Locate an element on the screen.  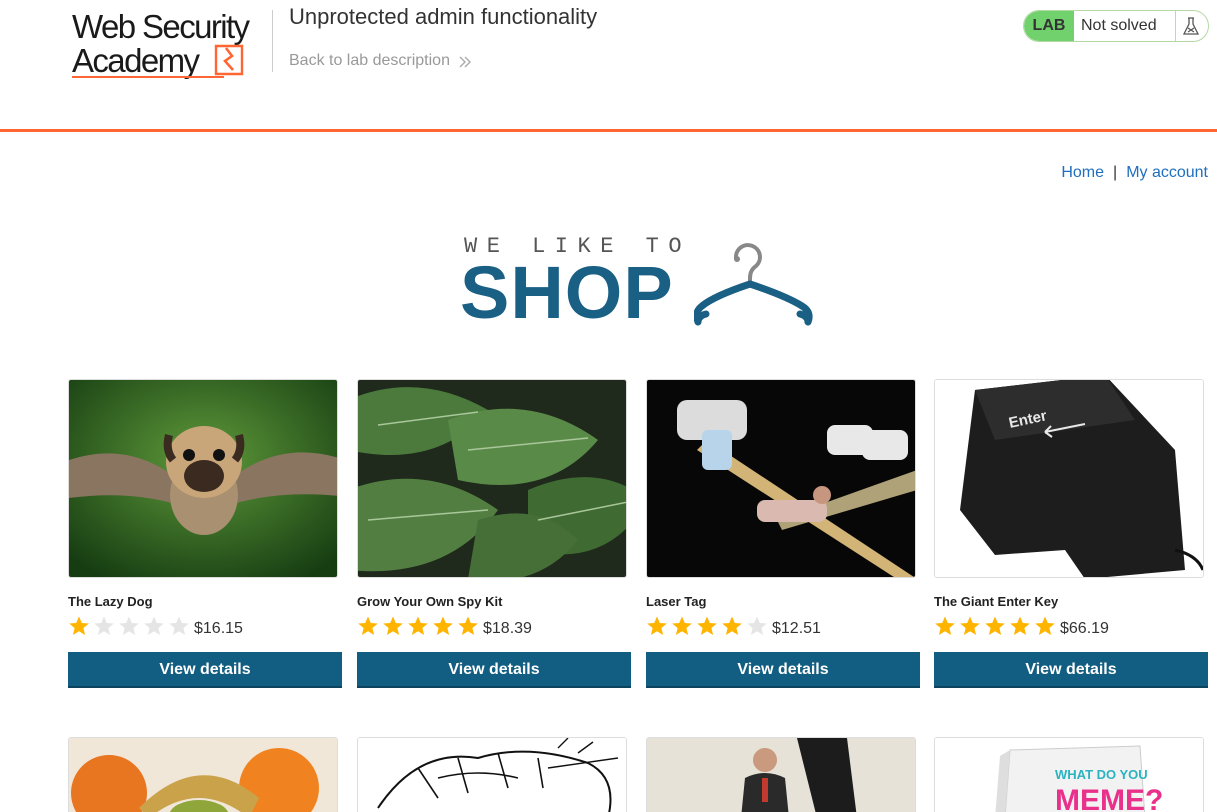
leaves-illustration is located at coordinates (492, 478).